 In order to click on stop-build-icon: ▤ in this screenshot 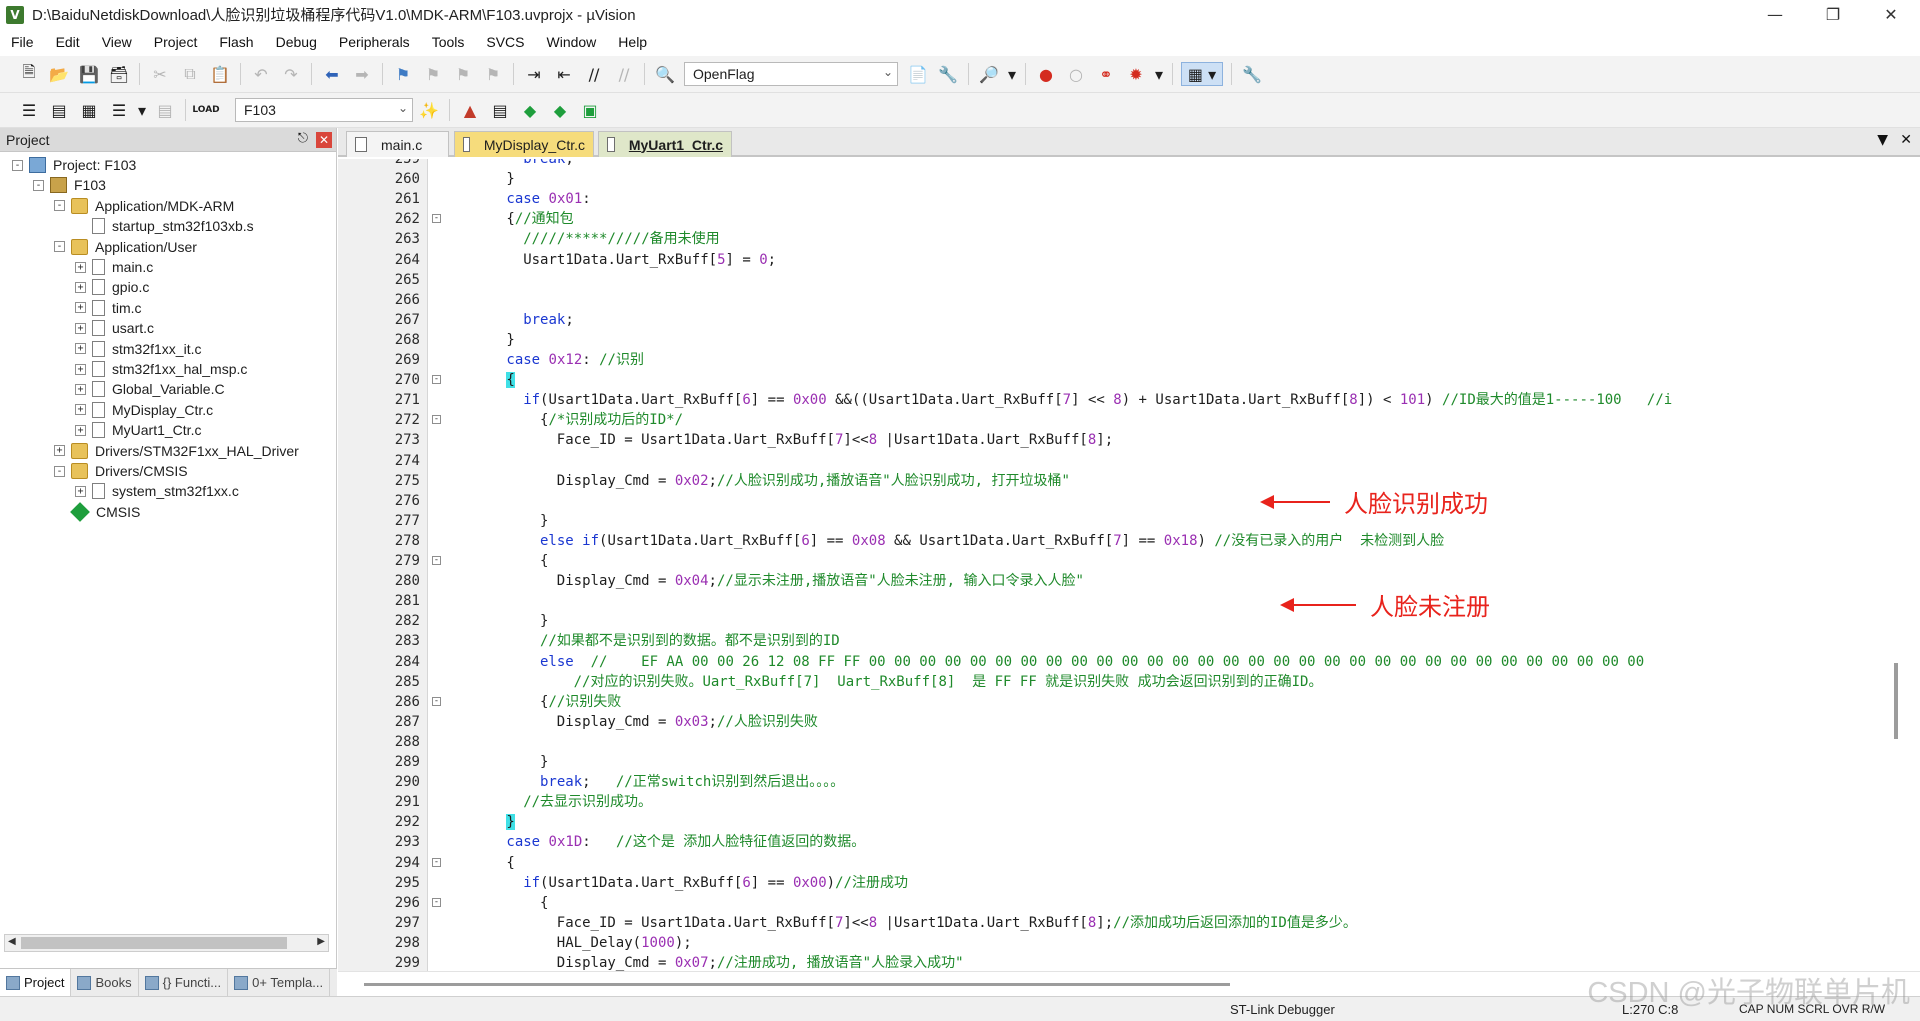, I will do `click(165, 110)`.